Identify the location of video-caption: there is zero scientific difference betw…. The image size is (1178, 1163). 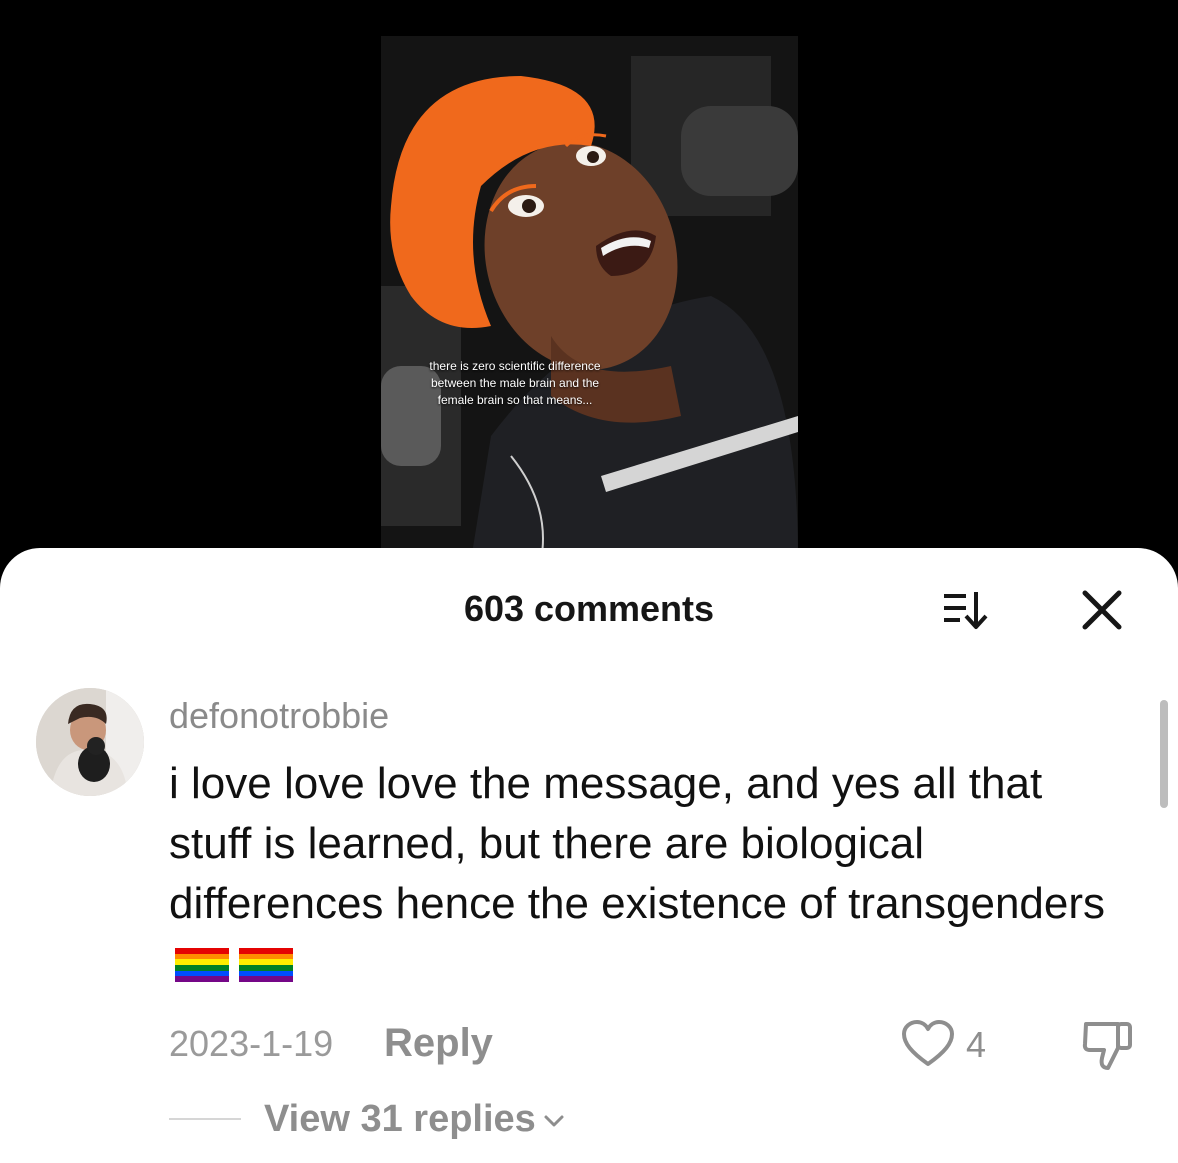
(515, 383).